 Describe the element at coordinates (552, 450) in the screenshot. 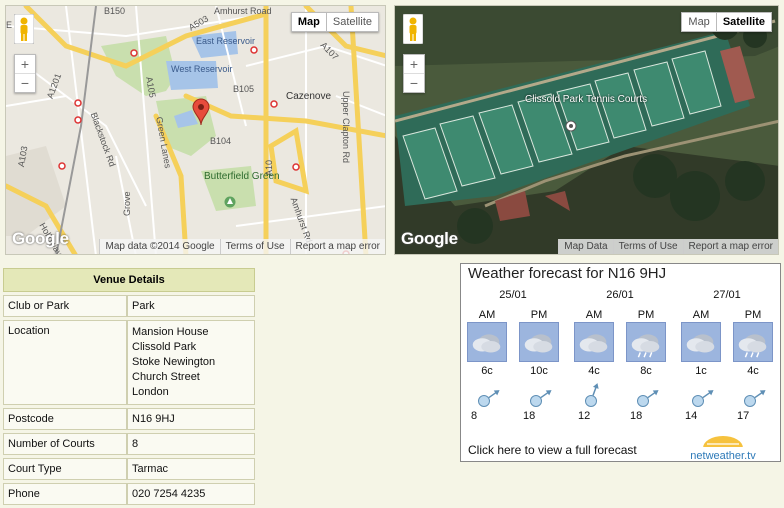

I see `full-forecast-link: Click here to view a full forecast` at that location.